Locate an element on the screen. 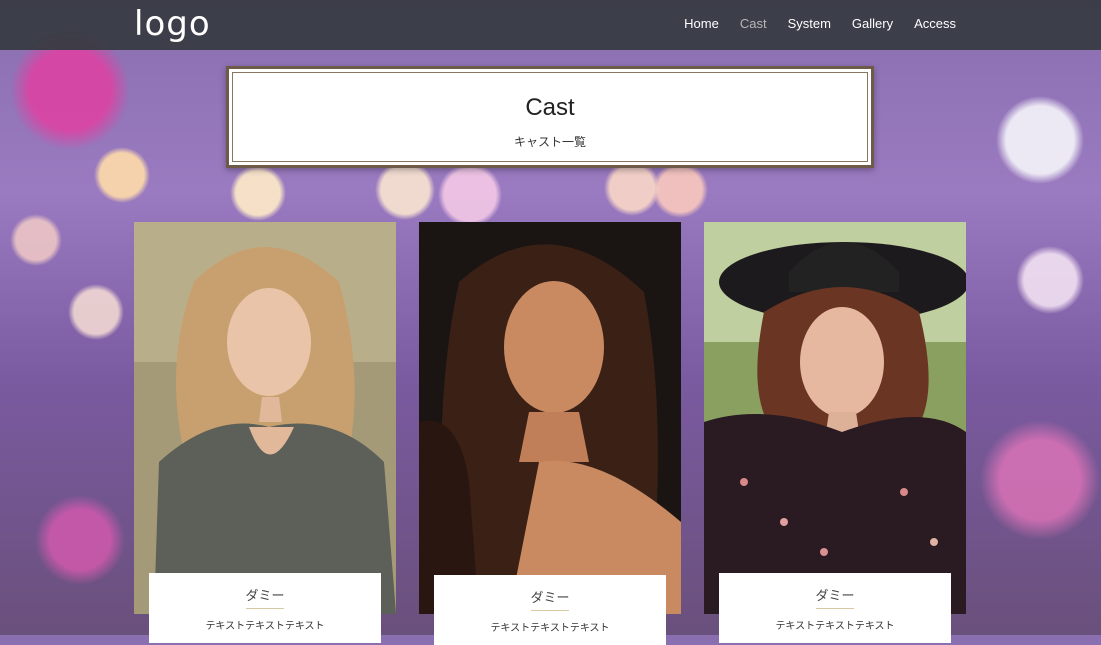 The height and width of the screenshot is (645, 1101). site-logo: logo is located at coordinates (172, 24).